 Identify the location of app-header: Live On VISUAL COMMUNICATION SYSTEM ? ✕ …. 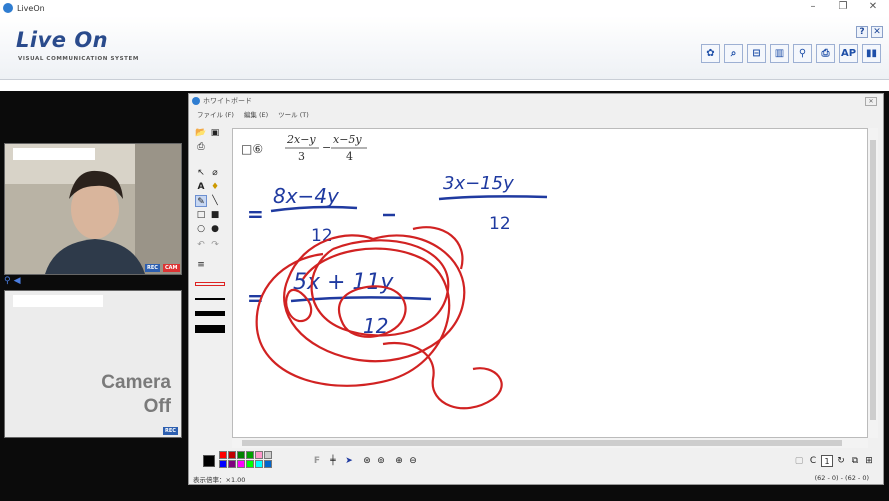
(444, 48).